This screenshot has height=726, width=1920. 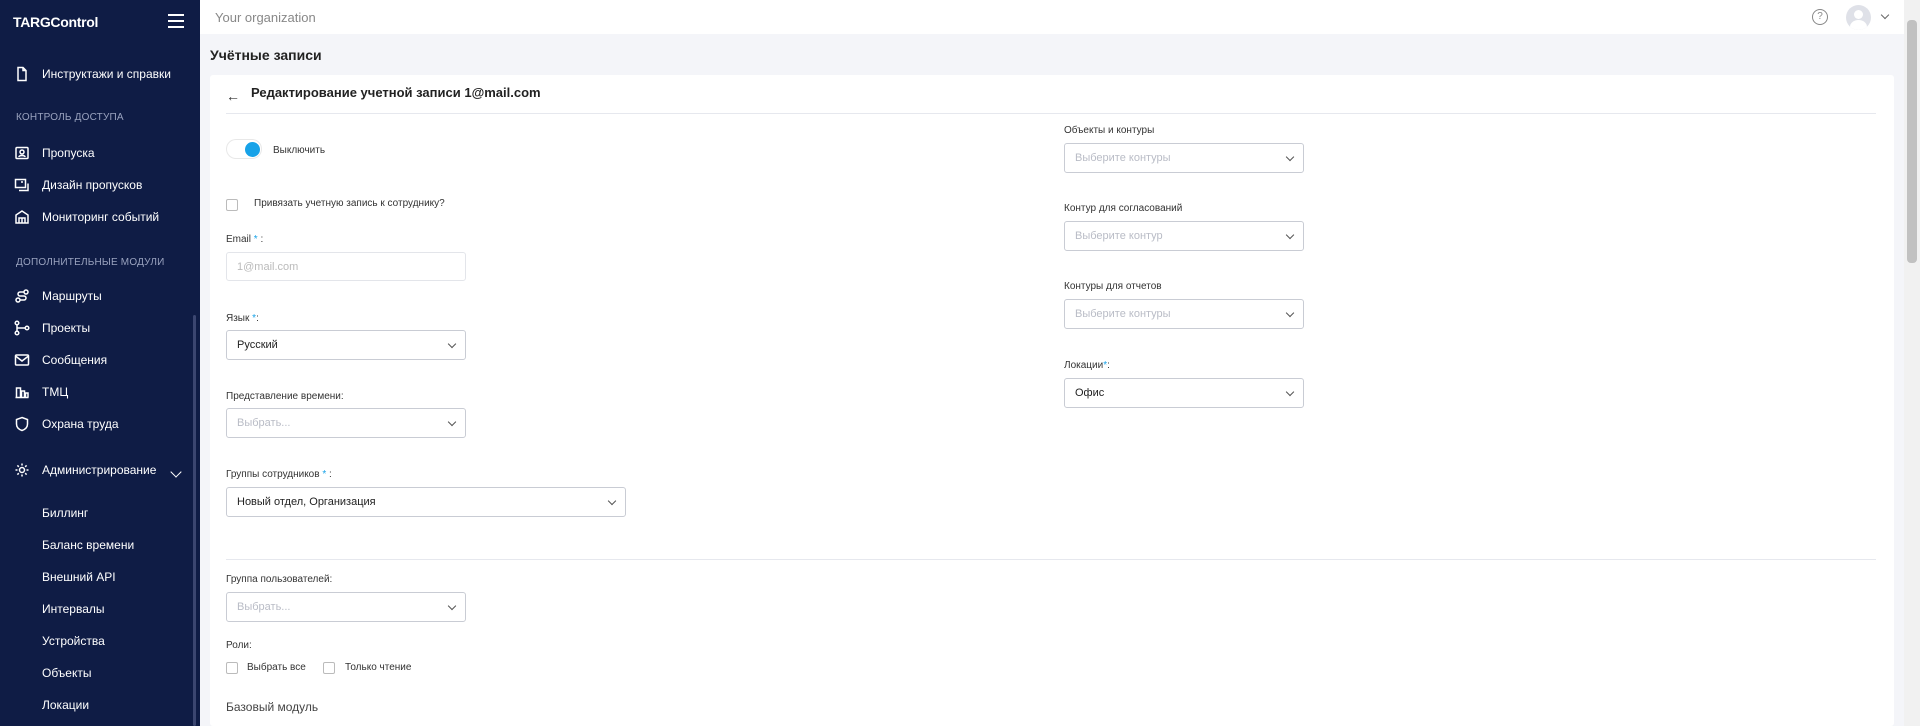 What do you see at coordinates (101, 217) in the screenshot?
I see `sidebar-item-label: Мониторинг событий` at bounding box center [101, 217].